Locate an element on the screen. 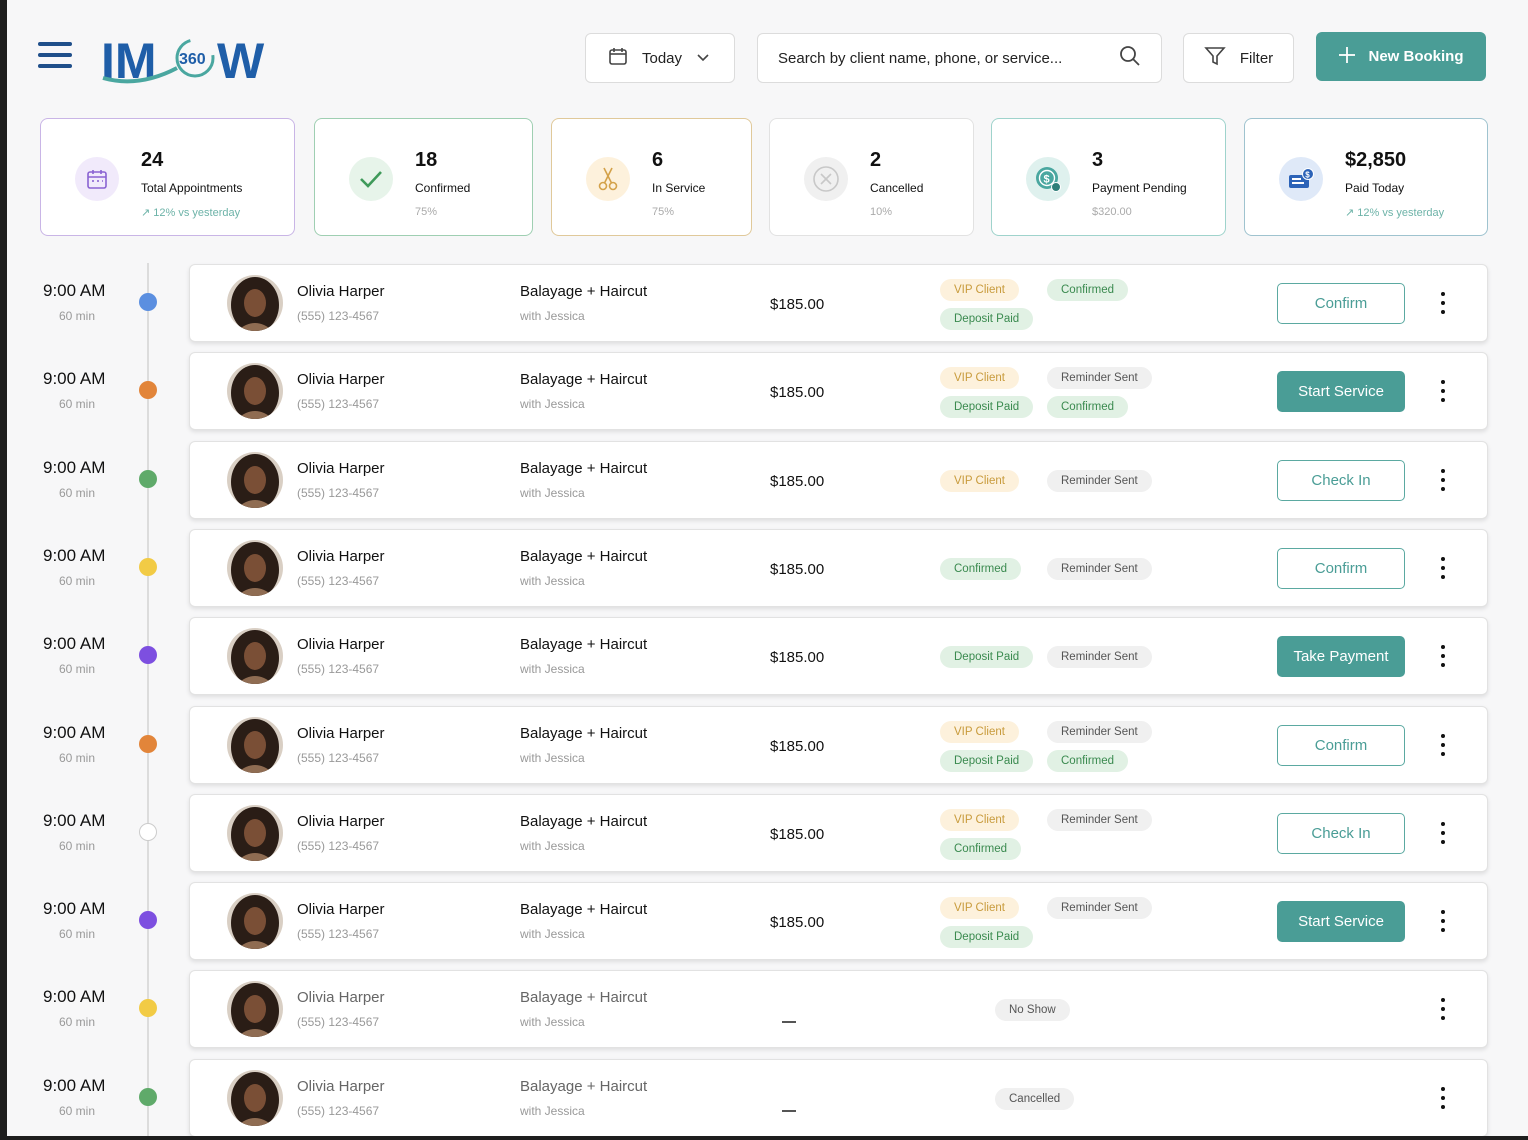  stat-value: $2,850 is located at coordinates (1376, 160).